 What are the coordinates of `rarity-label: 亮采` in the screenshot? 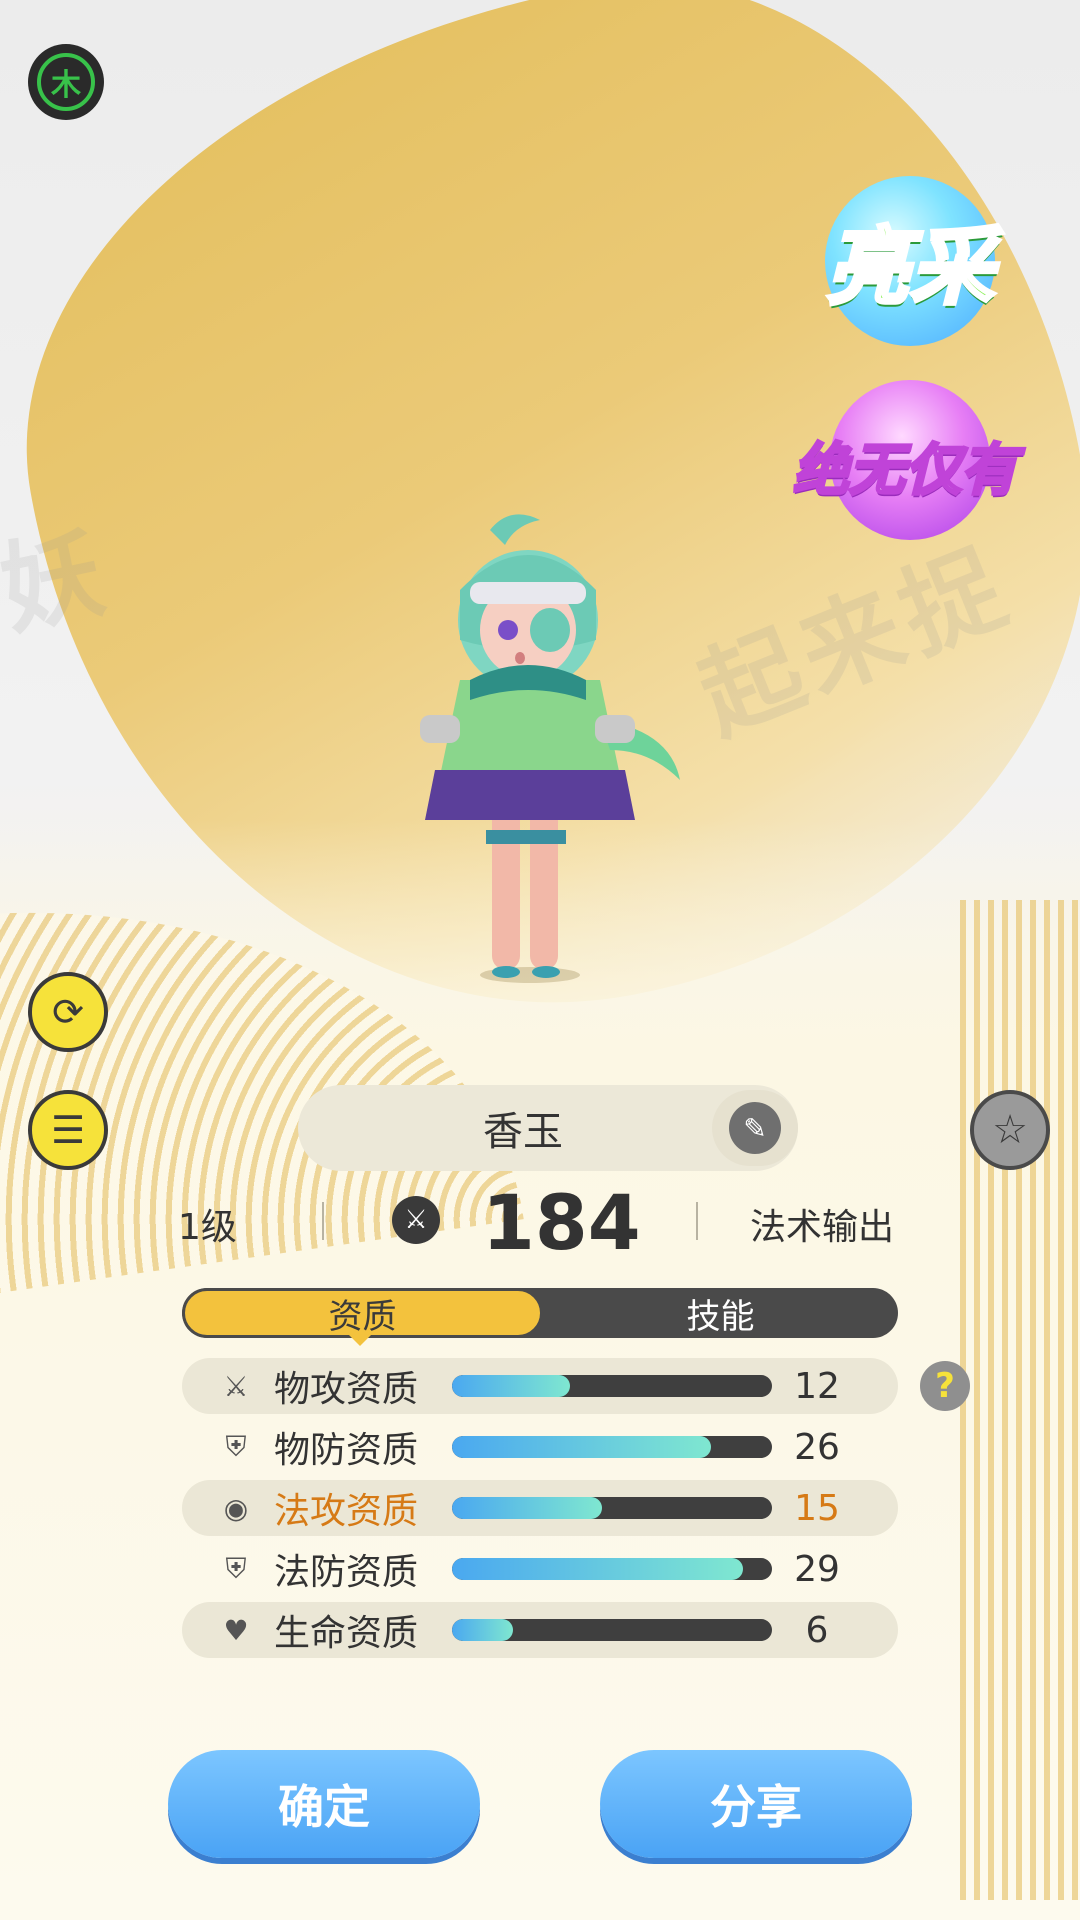 It's located at (910, 267).